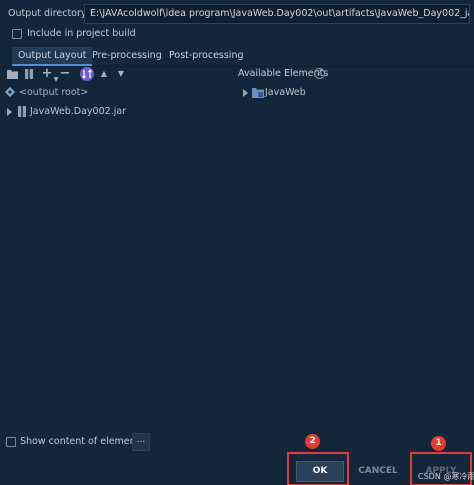 The image size is (474, 485). What do you see at coordinates (47, 74) in the screenshot?
I see `add-icon: +` at bounding box center [47, 74].